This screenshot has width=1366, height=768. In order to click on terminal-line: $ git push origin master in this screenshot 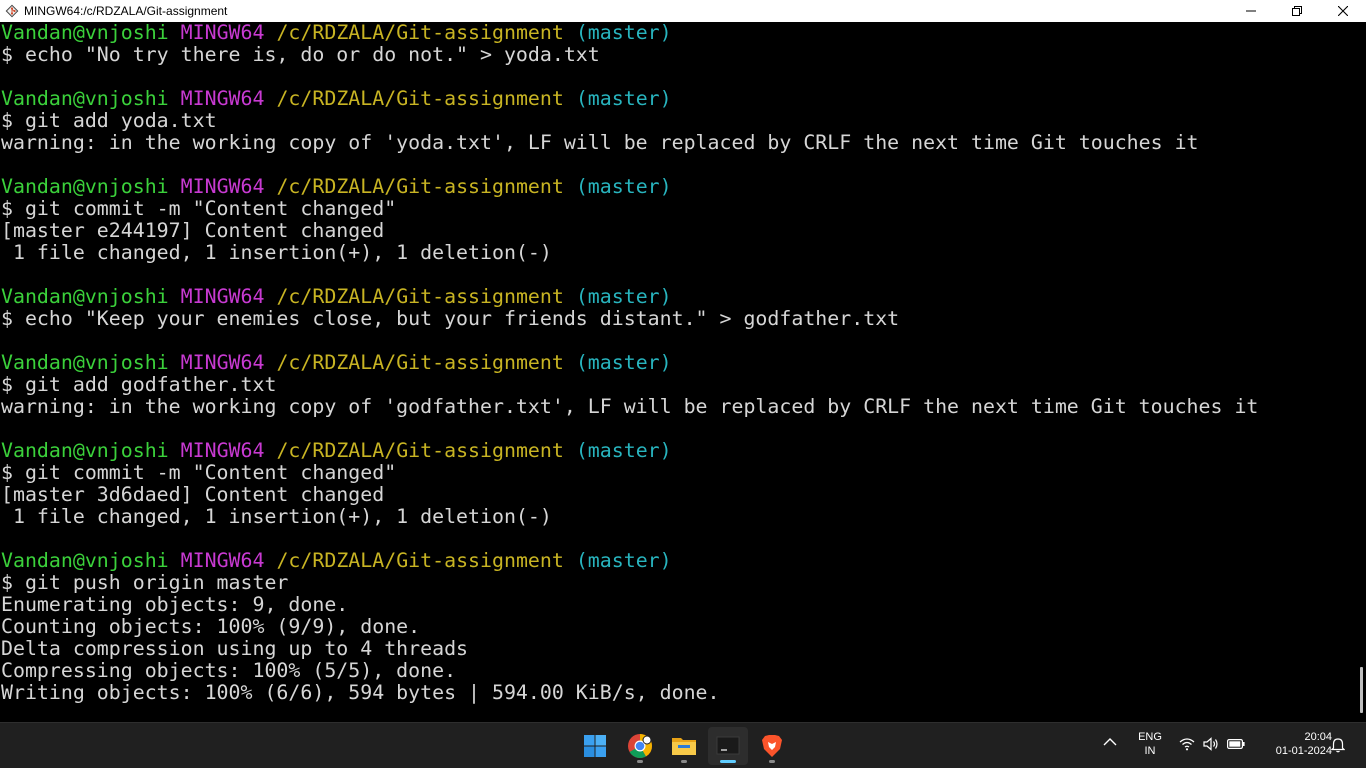, I will do `click(677, 583)`.